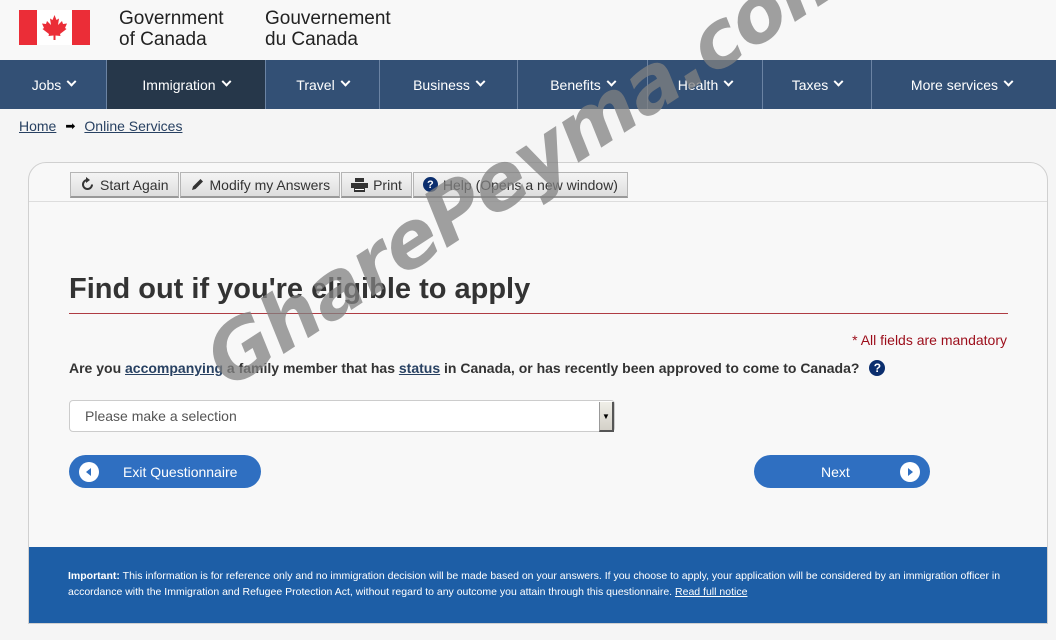 This screenshot has width=1056, height=640. Describe the element at coordinates (328, 29) in the screenshot. I see `signature-french: Gouvernement du Canada` at that location.